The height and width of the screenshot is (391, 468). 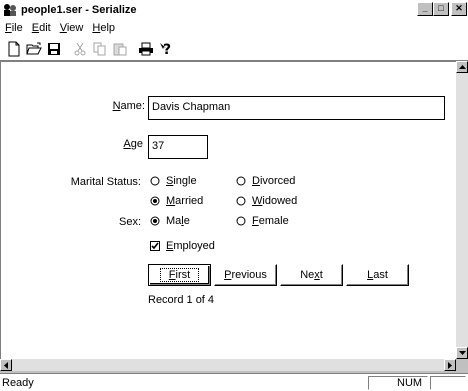 What do you see at coordinates (450, 365) in the screenshot?
I see `scroll-right-icon` at bounding box center [450, 365].